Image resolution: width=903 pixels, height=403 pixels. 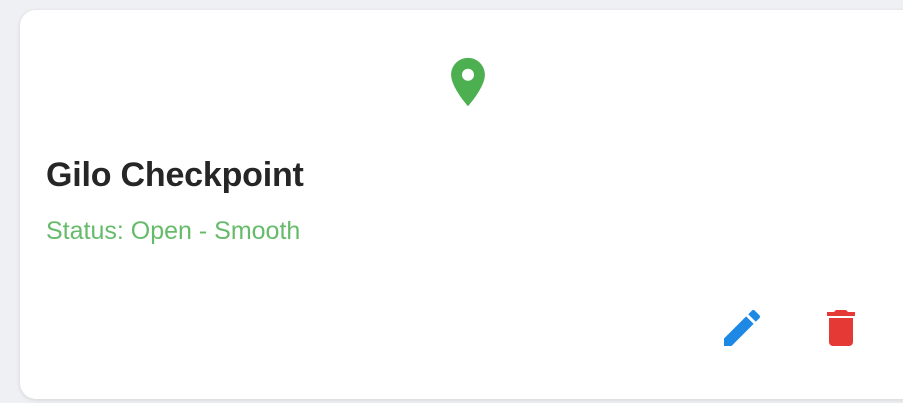 I want to click on checkpoint-status: Status: Open - Smooth, so click(x=173, y=231).